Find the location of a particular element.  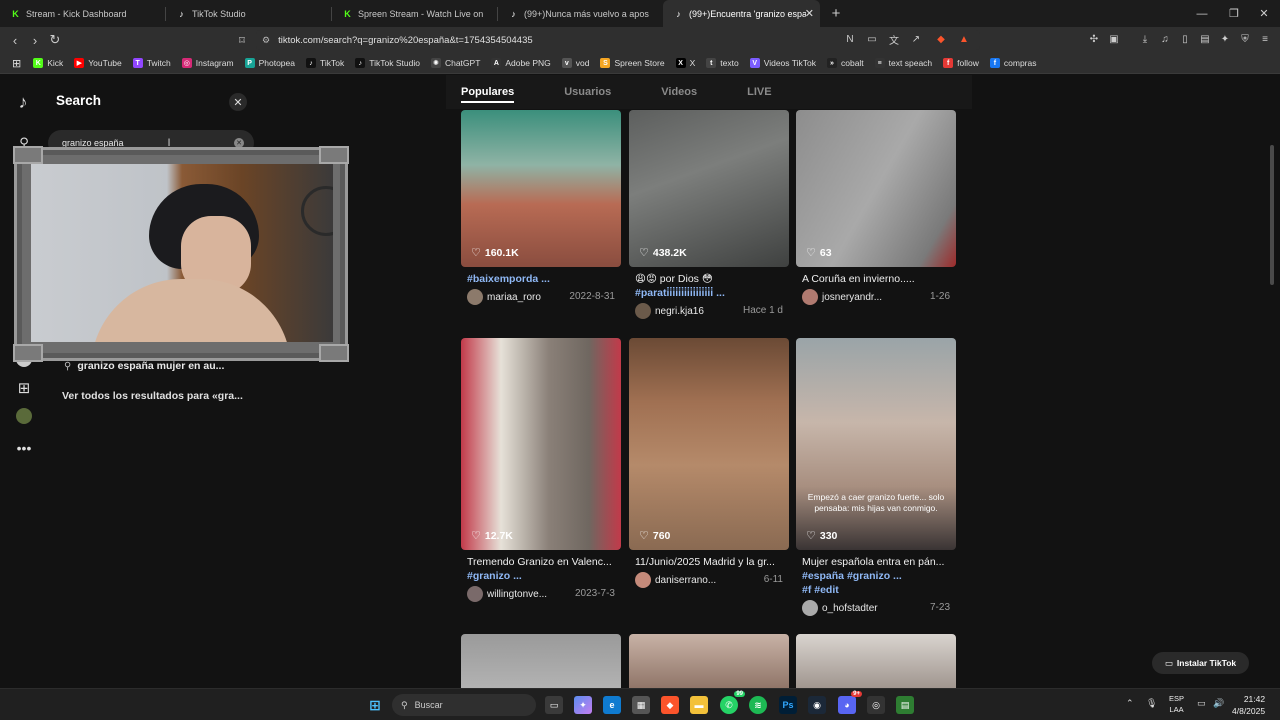

screenshot-icon: ▣ is located at coordinates (1114, 39).